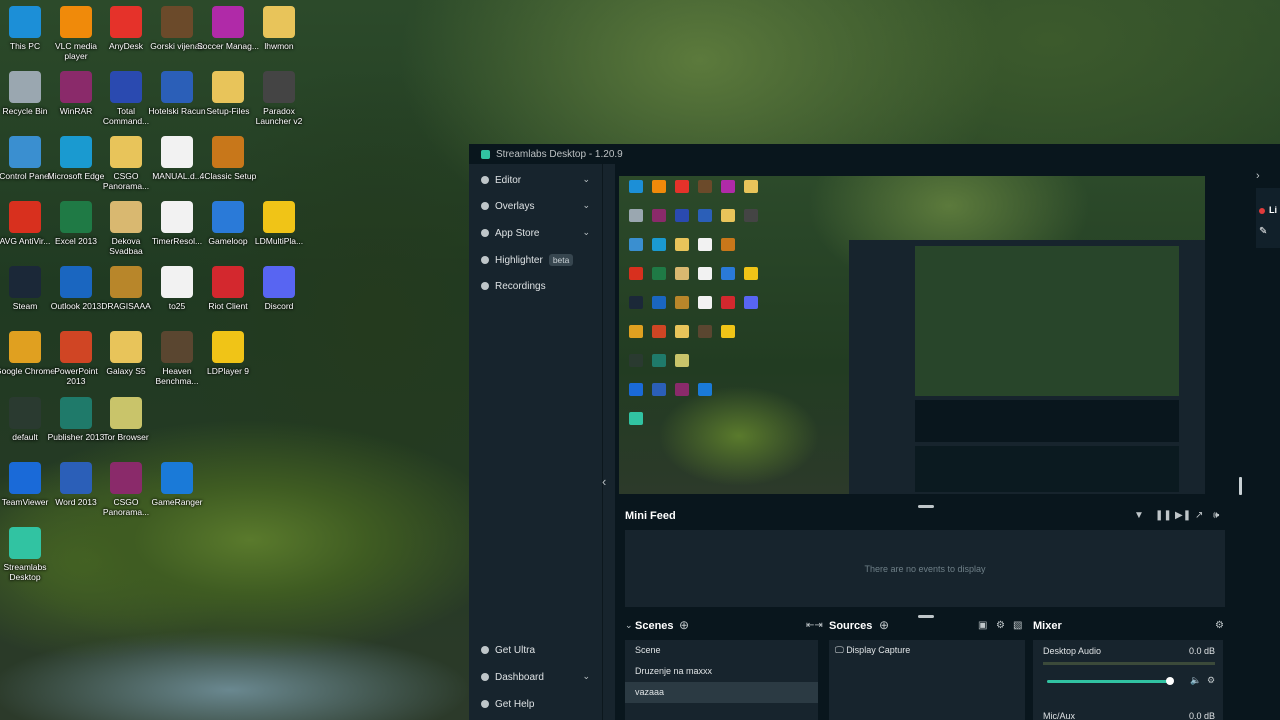 This screenshot has width=1280, height=720. Describe the element at coordinates (982, 625) in the screenshot. I see `source-icon-a: ▣` at that location.